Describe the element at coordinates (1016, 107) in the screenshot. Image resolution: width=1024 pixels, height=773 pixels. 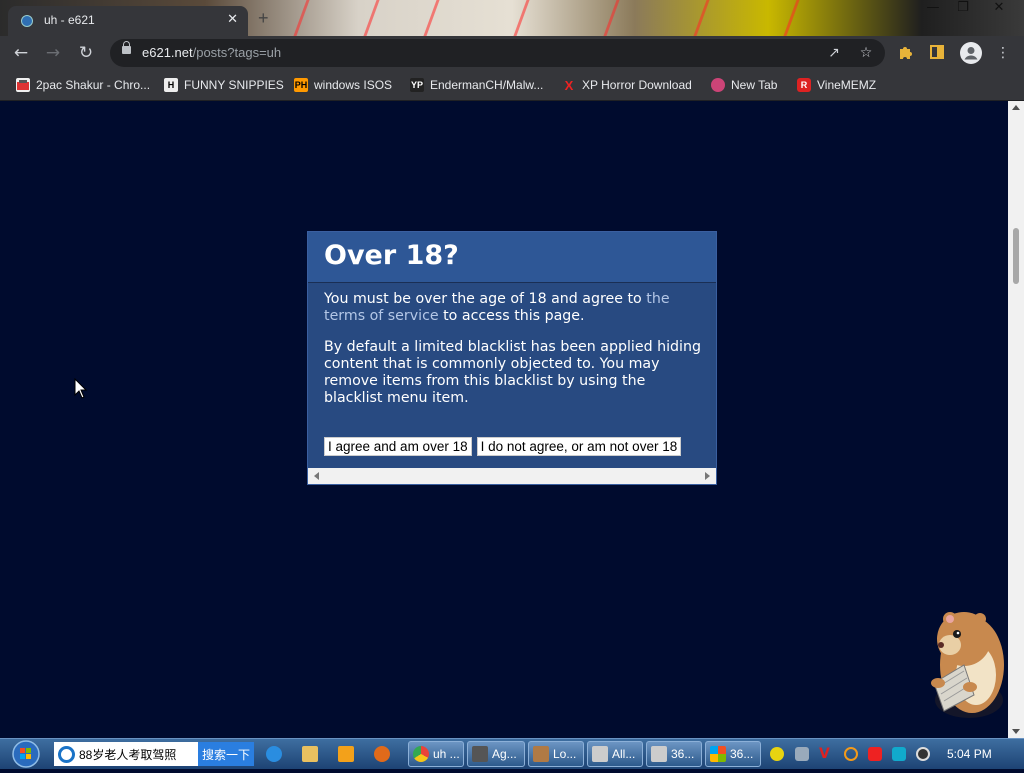
I see `scroll-up-arrow-icon` at that location.